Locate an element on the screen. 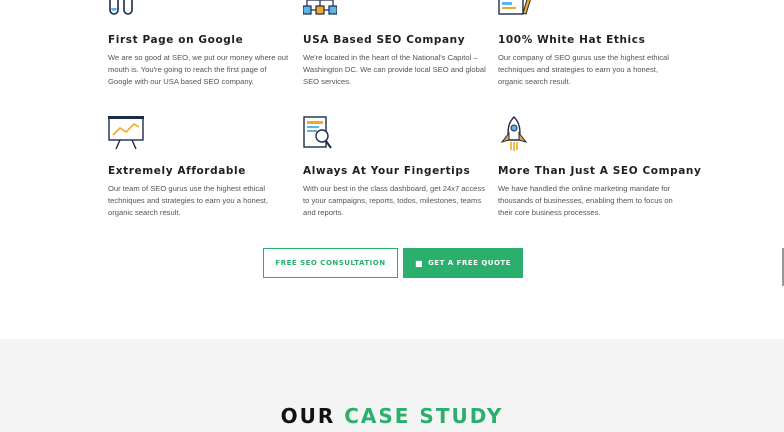  rocket-icon is located at coordinates (514, 133).